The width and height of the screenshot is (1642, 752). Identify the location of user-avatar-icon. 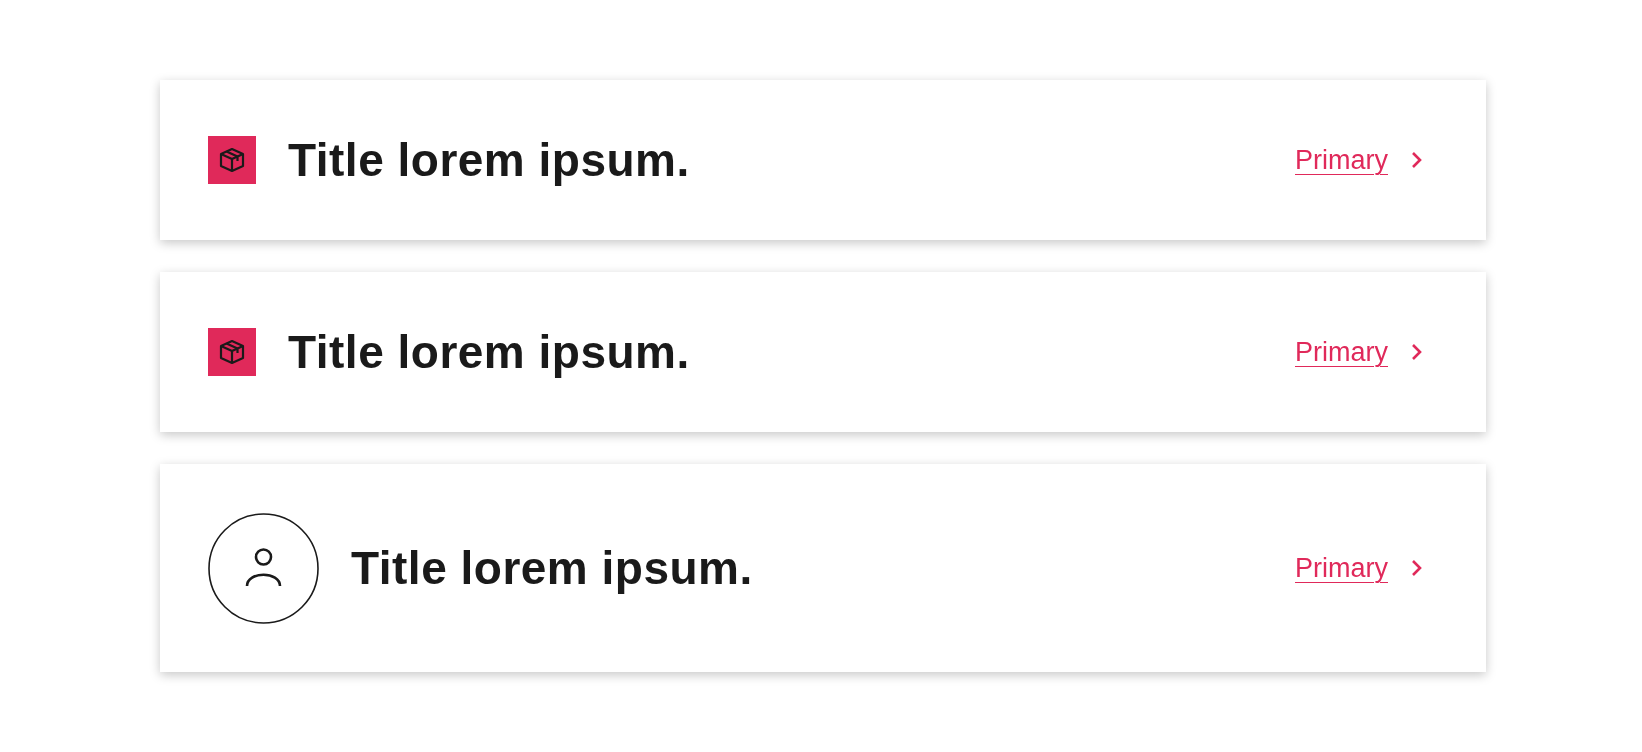
(263, 568).